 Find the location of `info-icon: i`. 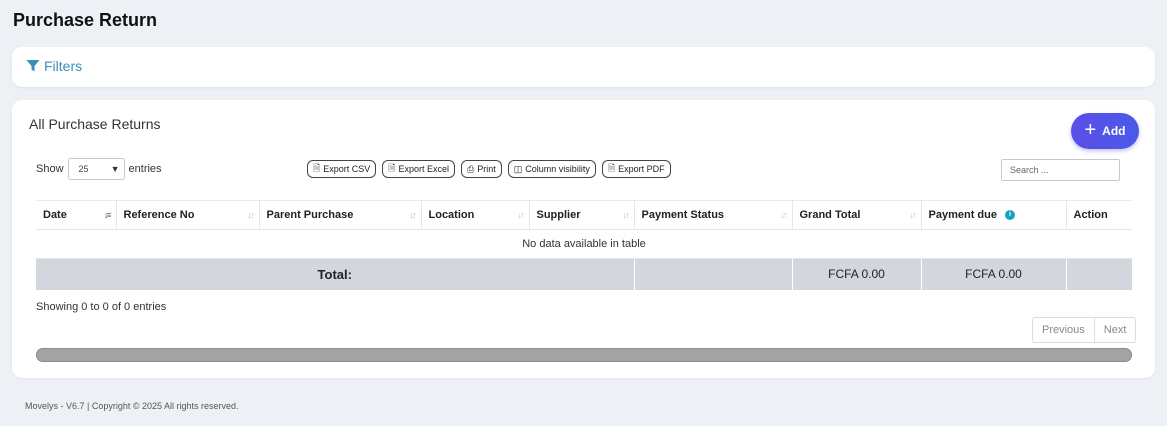

info-icon: i is located at coordinates (1010, 215).